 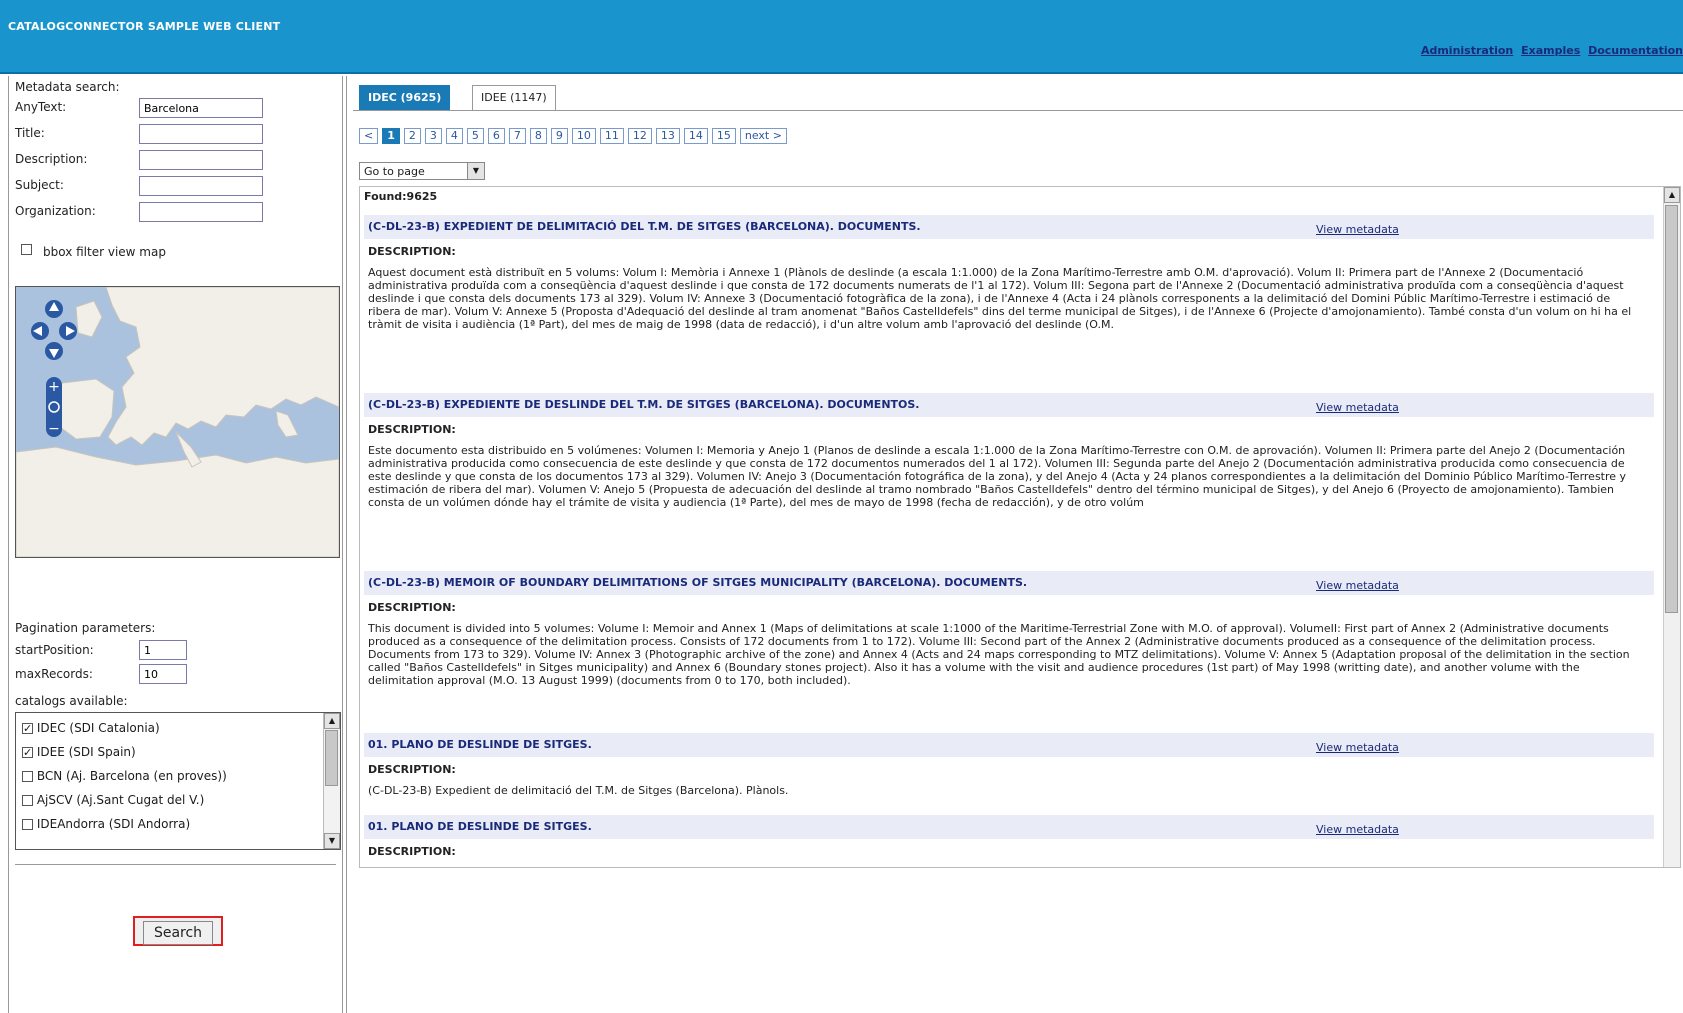 What do you see at coordinates (401, 196) in the screenshot?
I see `found-count: Found:9625` at bounding box center [401, 196].